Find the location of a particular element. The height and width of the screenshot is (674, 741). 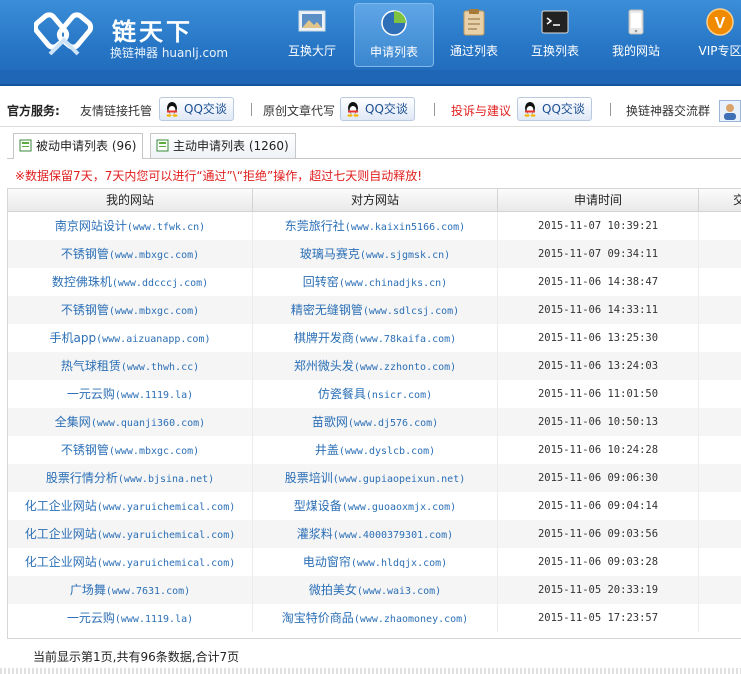

my-site-name: 手机app is located at coordinates (73, 338).